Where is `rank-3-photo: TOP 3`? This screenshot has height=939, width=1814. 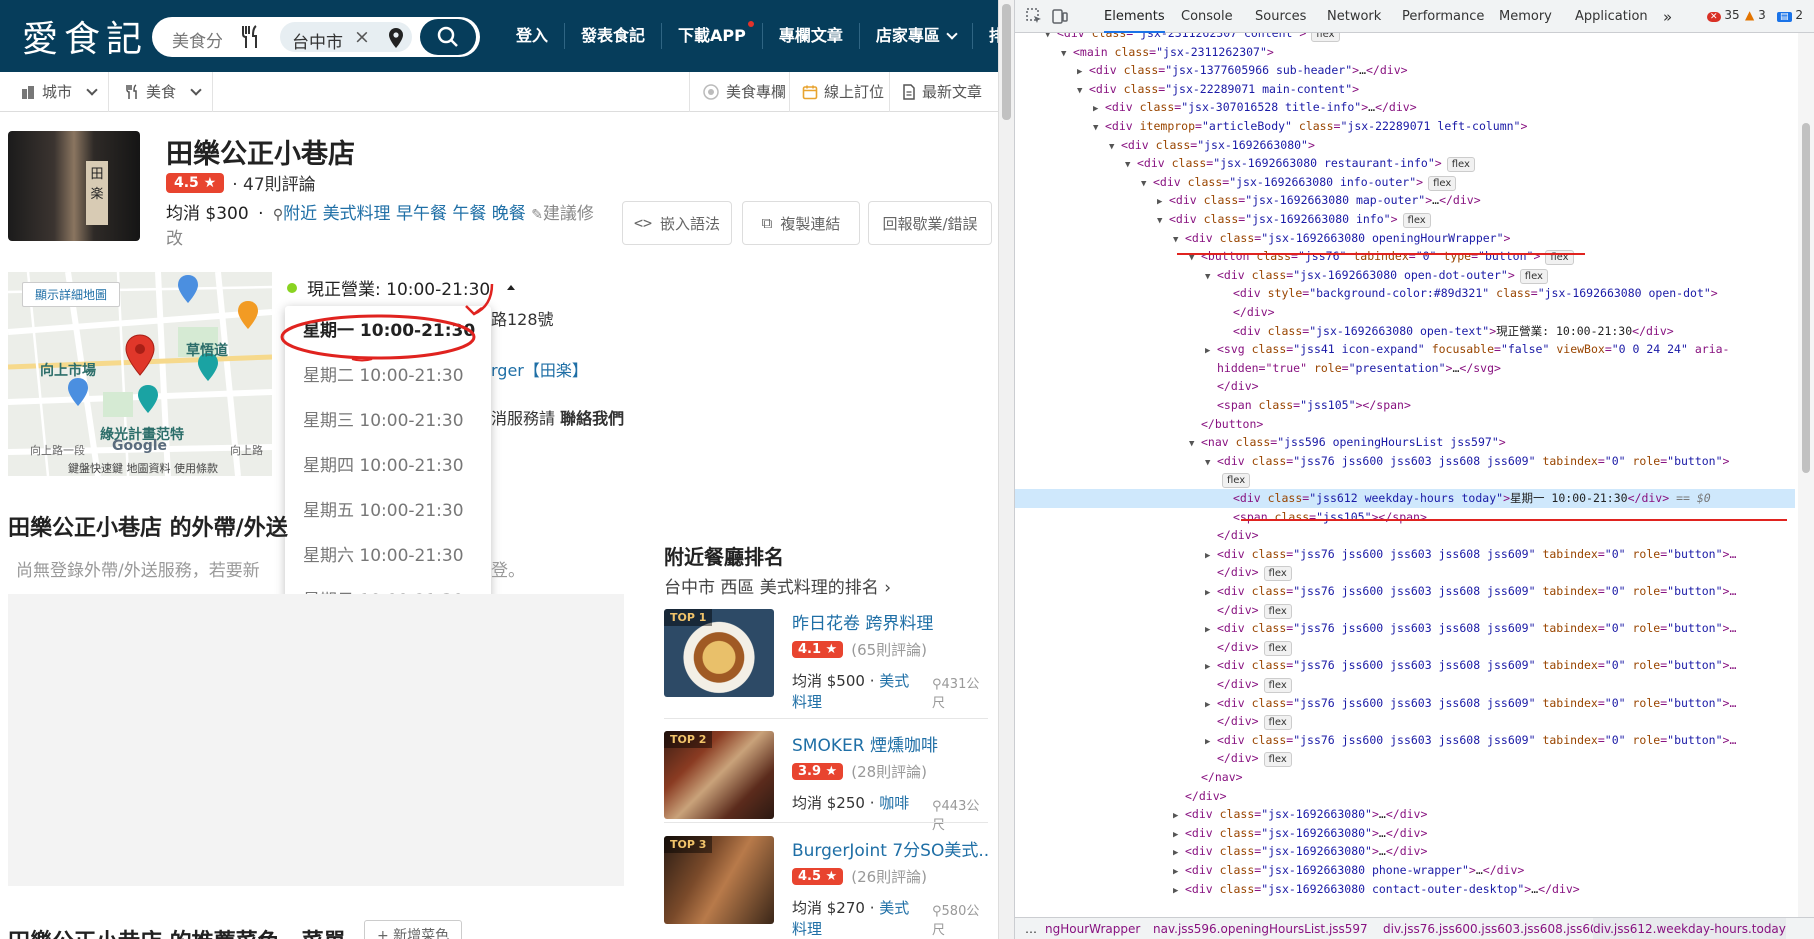
rank-3-photo: TOP 3 is located at coordinates (719, 880).